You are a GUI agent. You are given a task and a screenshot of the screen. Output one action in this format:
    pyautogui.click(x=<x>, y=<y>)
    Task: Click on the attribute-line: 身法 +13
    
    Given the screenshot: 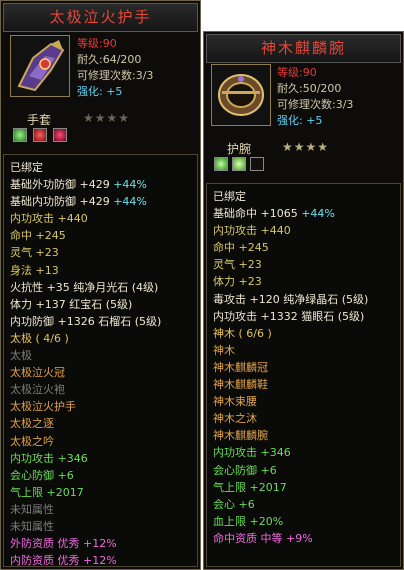 What is the action you would take?
    pyautogui.click(x=100, y=270)
    